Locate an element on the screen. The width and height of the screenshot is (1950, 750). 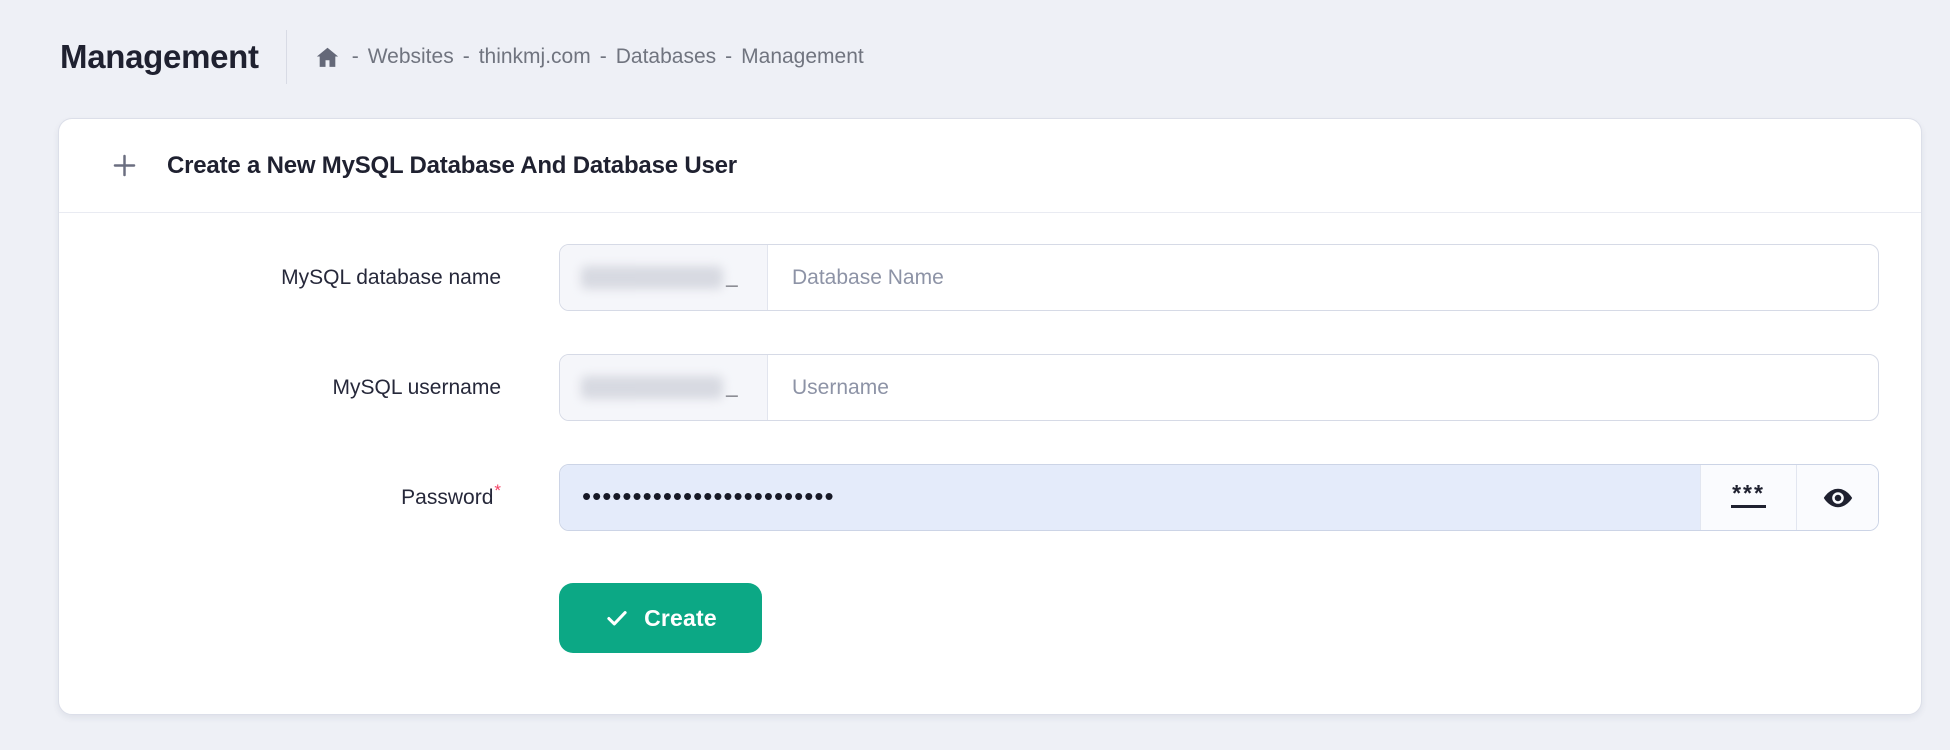
database-name-label: MySQL database name is located at coordinates (391, 277).